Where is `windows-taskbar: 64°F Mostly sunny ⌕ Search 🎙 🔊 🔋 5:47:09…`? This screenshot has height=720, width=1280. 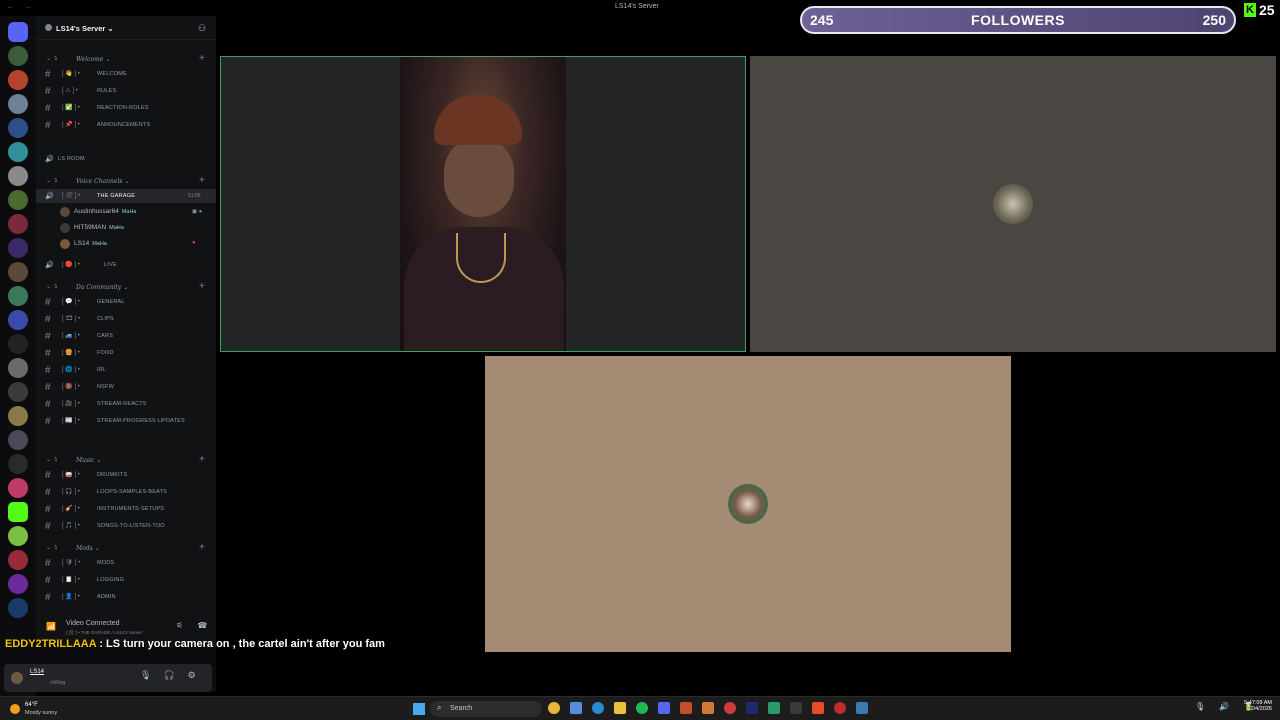
windows-taskbar: 64°F Mostly sunny ⌕ Search 🎙 🔊 🔋 5:47:09… is located at coordinates (640, 708).